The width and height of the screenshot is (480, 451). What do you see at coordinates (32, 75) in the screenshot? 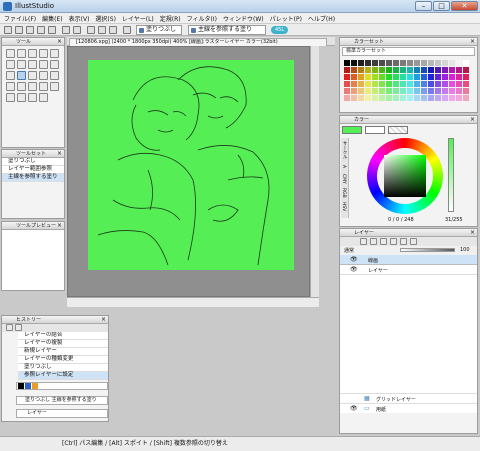
I see `gradient-tool-icon` at bounding box center [32, 75].